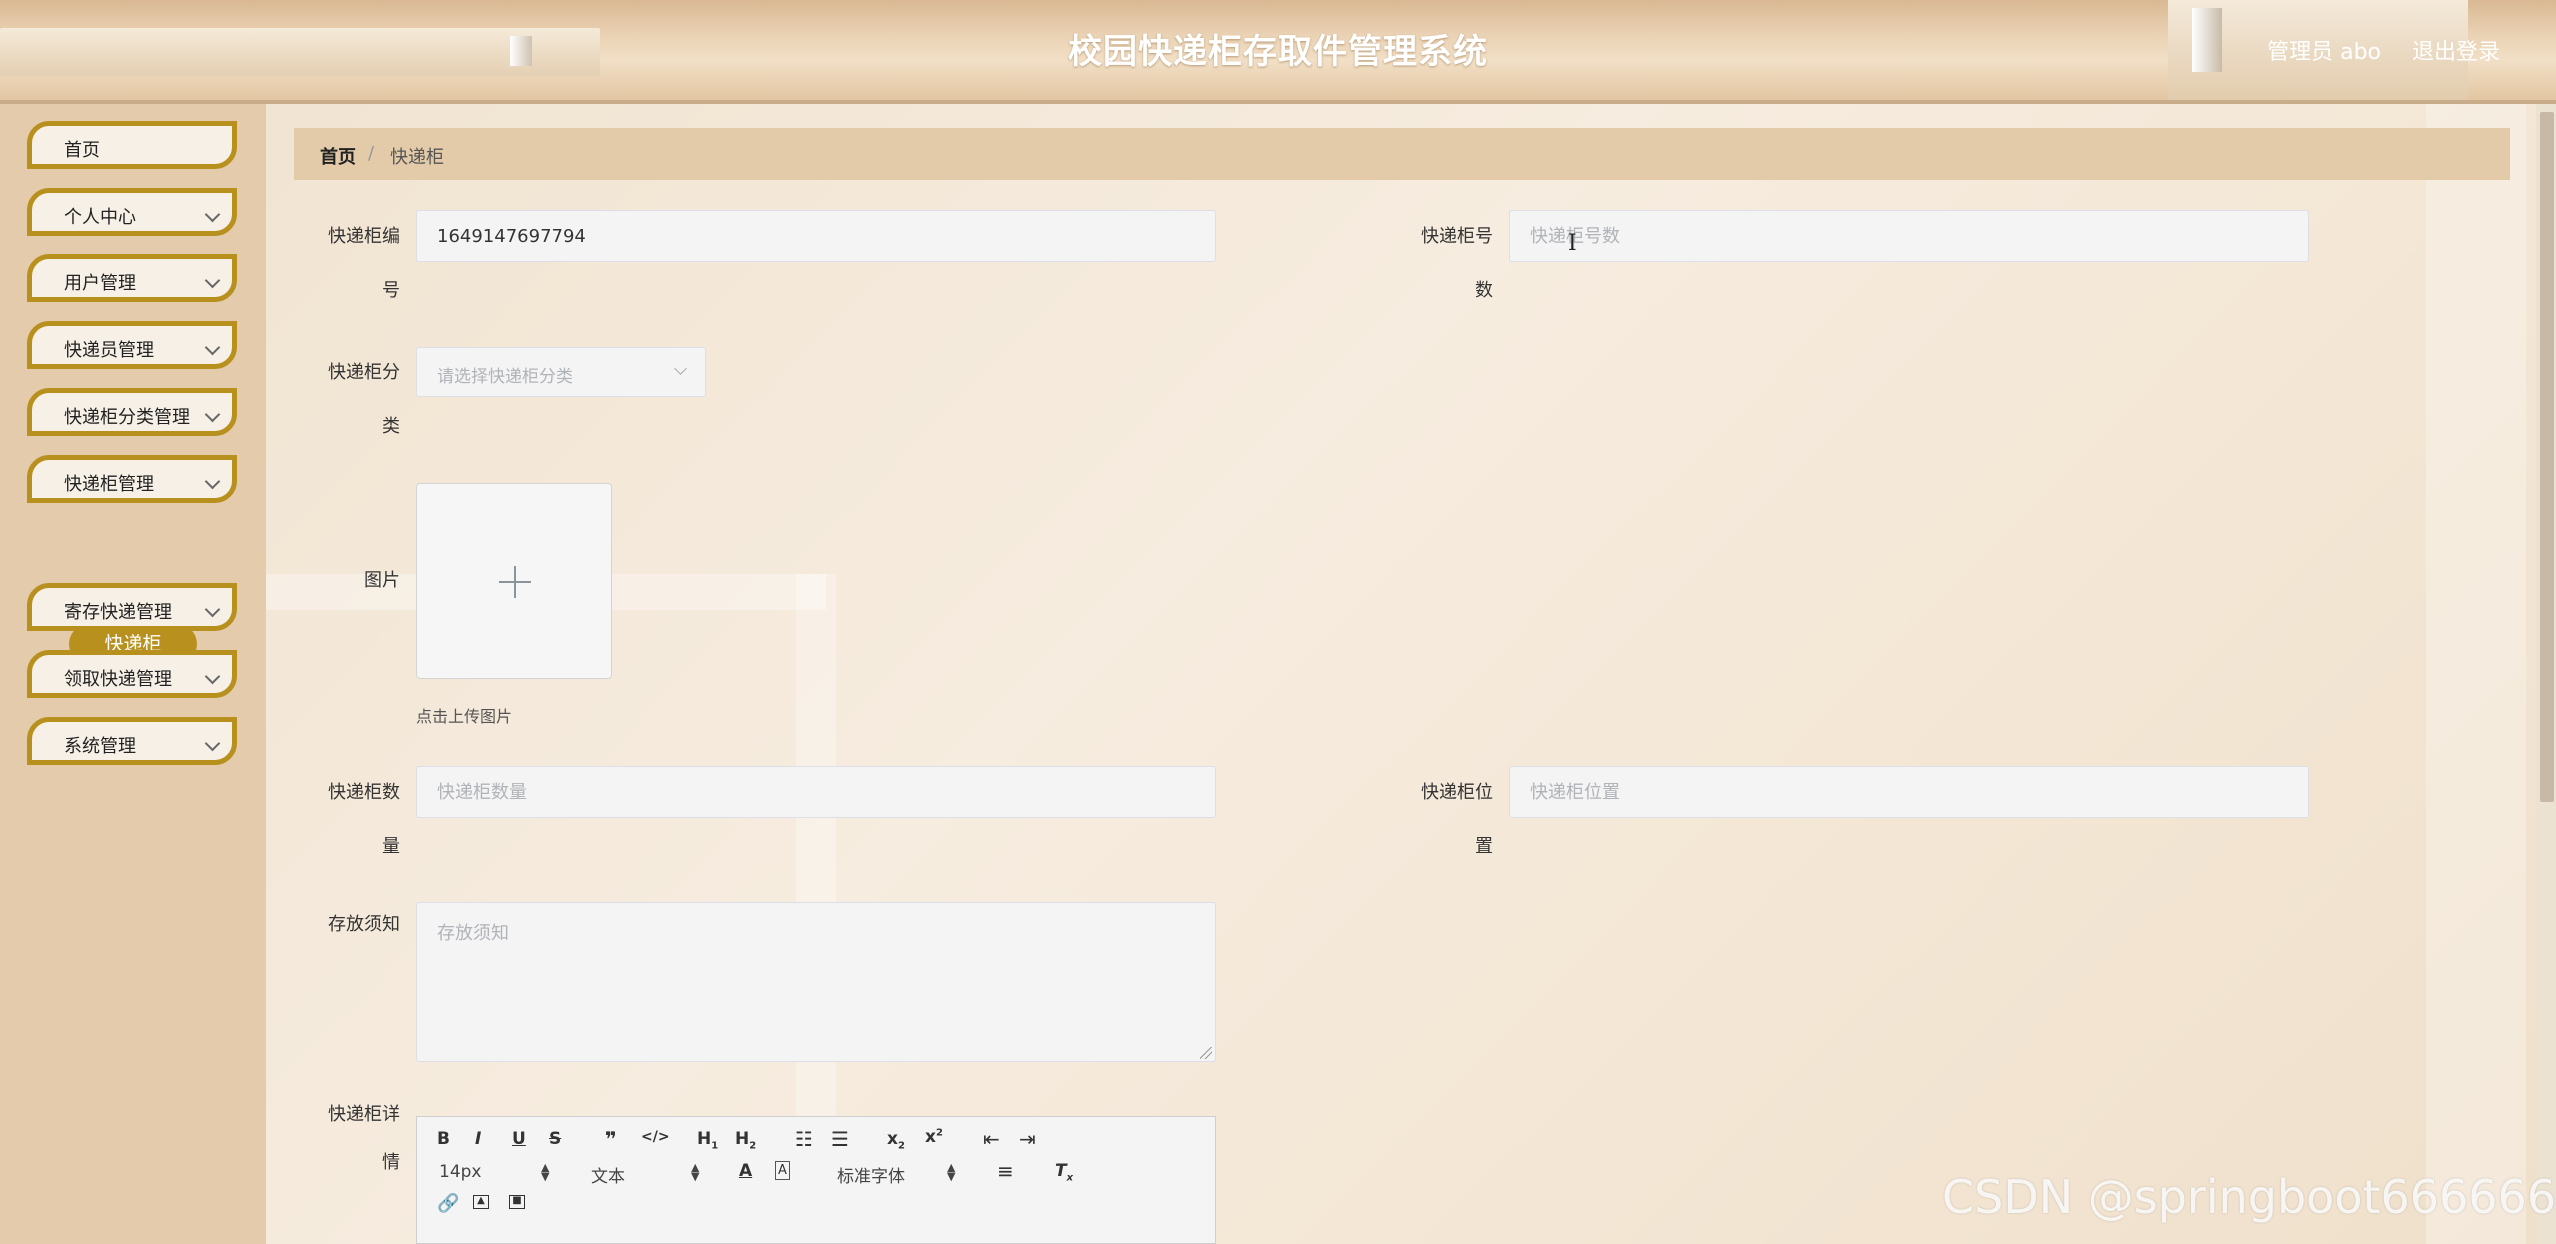 This screenshot has height=1244, width=2556. What do you see at coordinates (443, 1139) in the screenshot?
I see `bold-icon: B` at bounding box center [443, 1139].